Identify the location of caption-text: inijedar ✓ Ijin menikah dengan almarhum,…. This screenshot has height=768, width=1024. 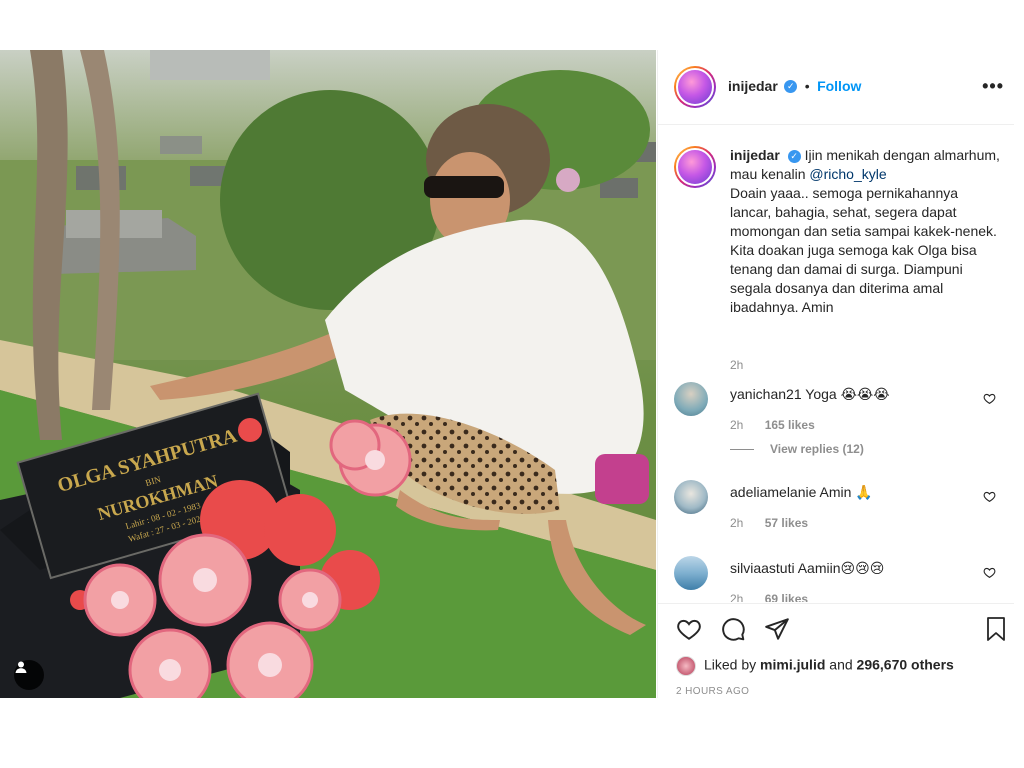
(865, 231).